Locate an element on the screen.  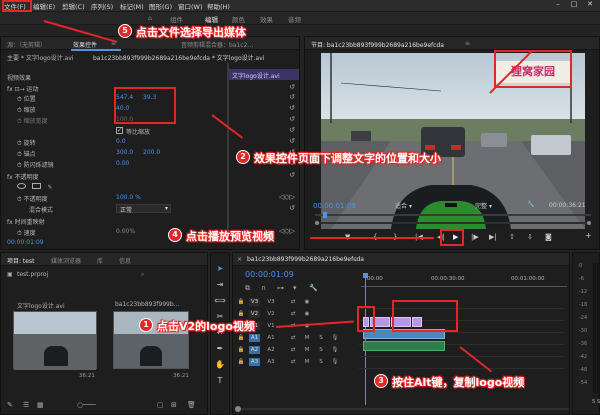
anti-flicker-value: 0.00 is located at coordinates (122, 163).